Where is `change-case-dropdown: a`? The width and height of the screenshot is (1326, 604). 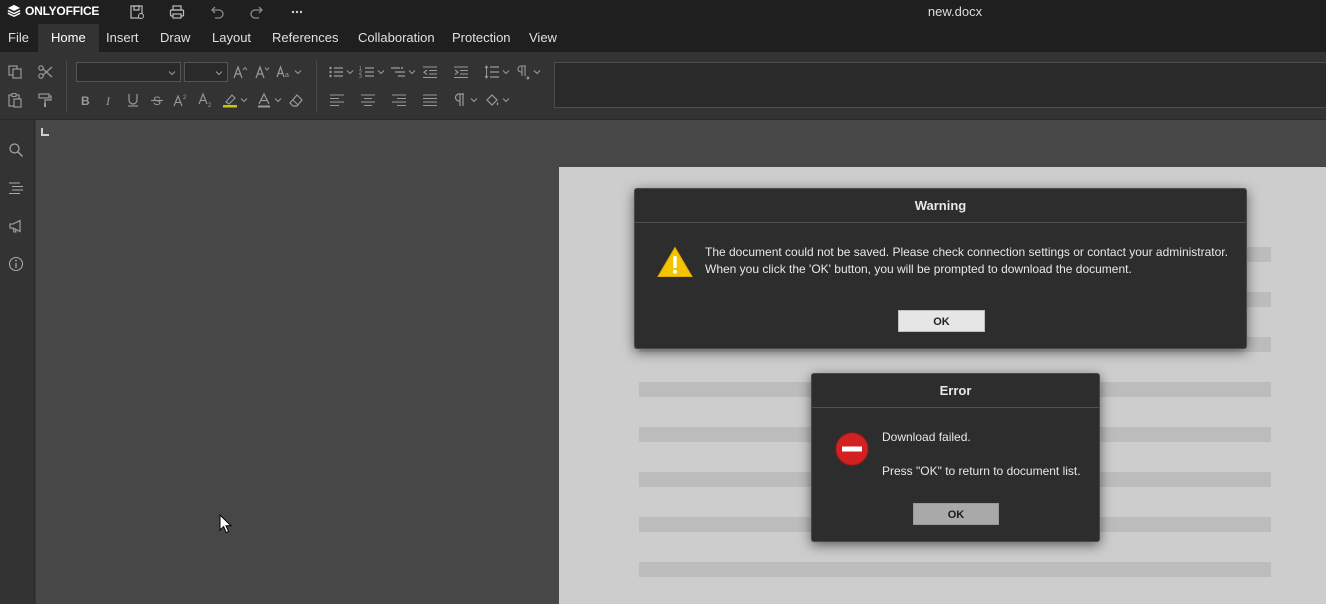
change-case-dropdown: a is located at coordinates (292, 72).